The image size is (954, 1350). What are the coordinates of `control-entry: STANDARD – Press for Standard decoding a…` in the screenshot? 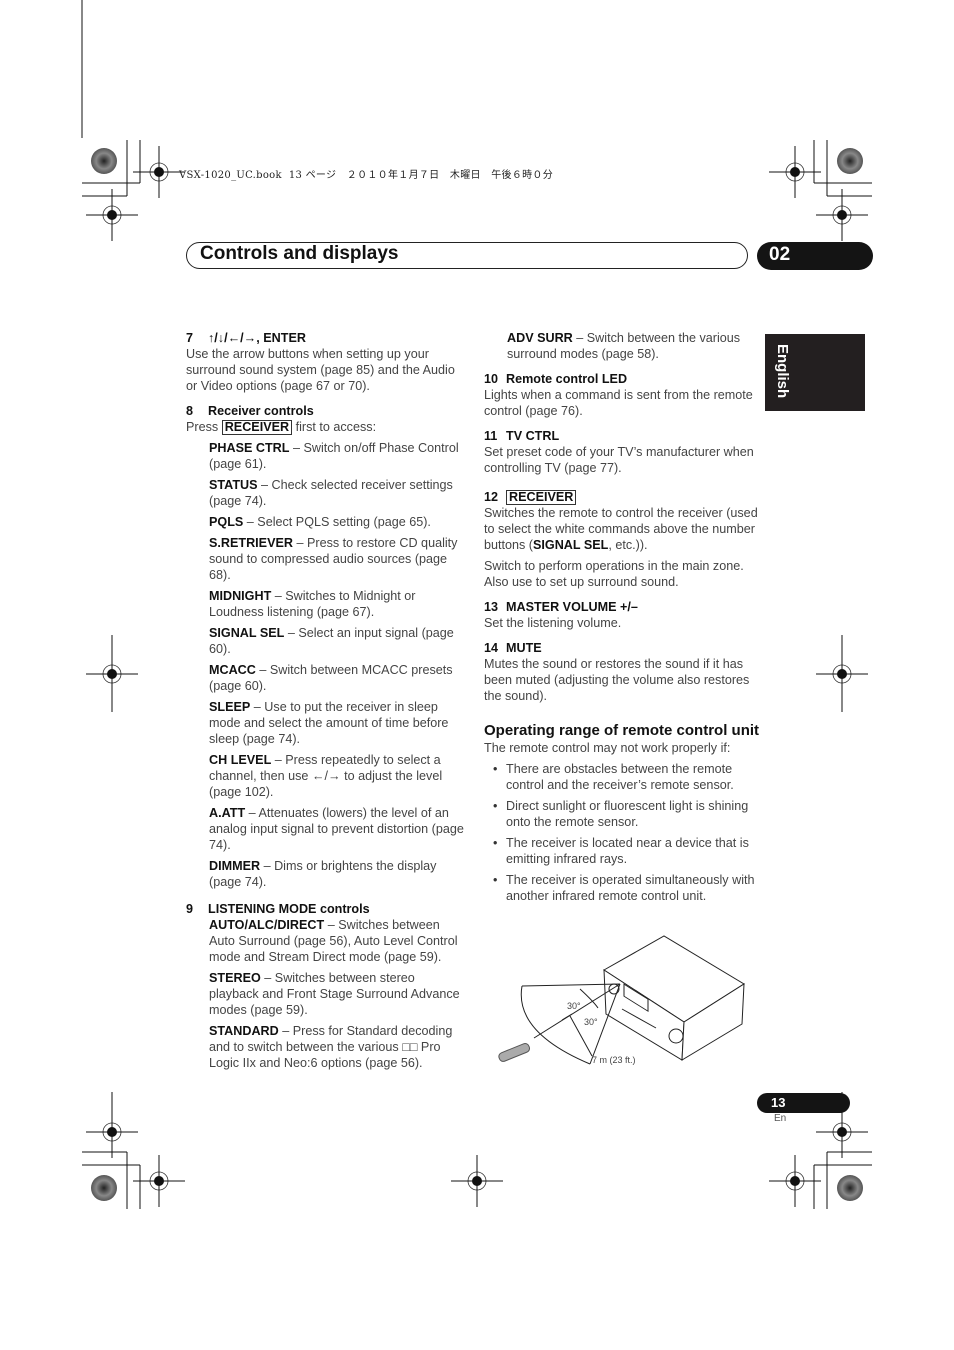 It's located at (325, 1047).